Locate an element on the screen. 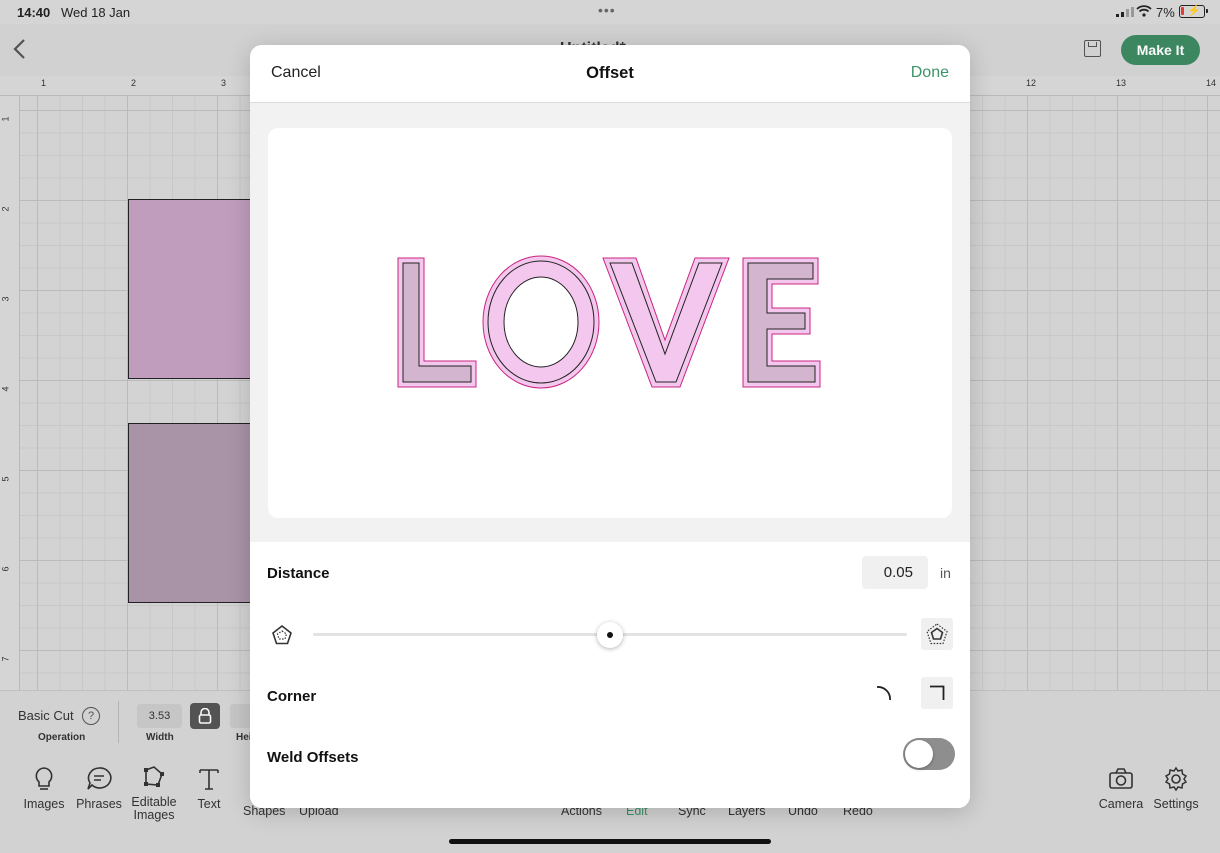  cellular-signal-icon is located at coordinates (1125, 12).